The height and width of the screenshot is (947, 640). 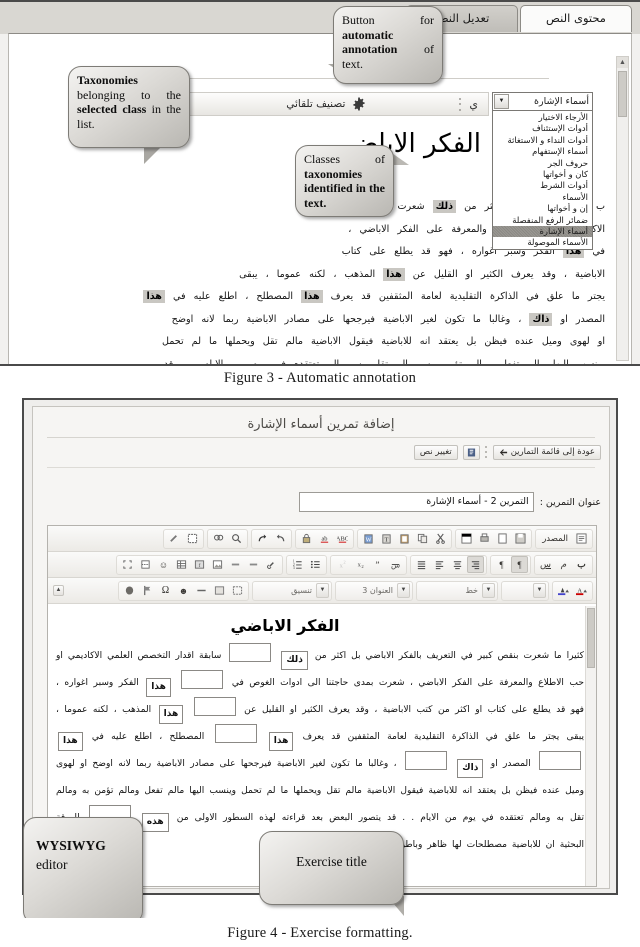 What do you see at coordinates (236, 538) in the screenshot?
I see `find-icon` at bounding box center [236, 538].